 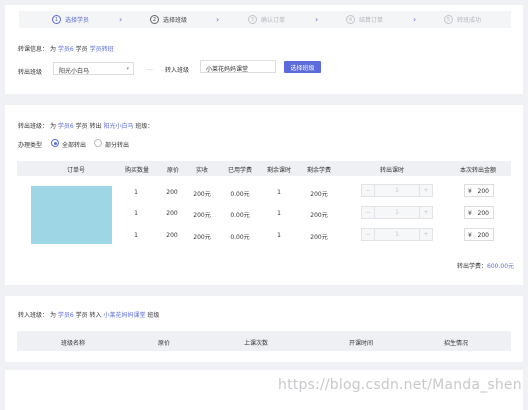 I want to click on step-label: 结算订单, so click(x=371, y=20).